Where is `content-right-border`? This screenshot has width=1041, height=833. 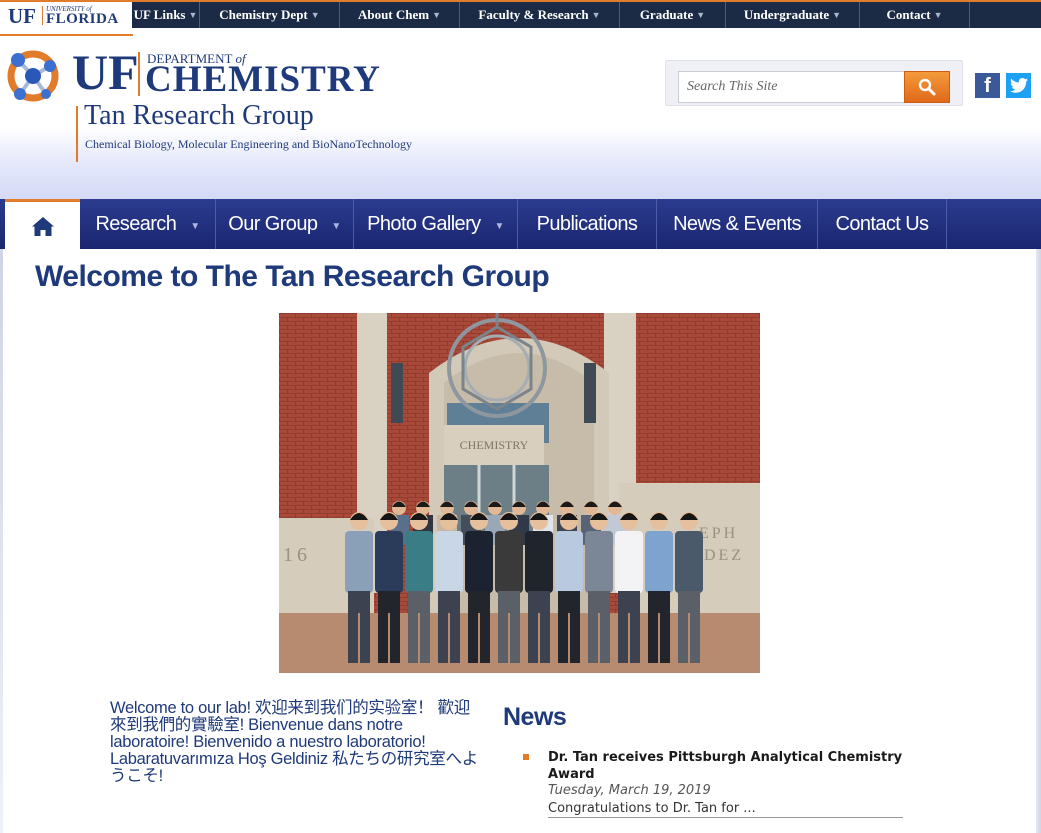
content-right-border is located at coordinates (1038, 541).